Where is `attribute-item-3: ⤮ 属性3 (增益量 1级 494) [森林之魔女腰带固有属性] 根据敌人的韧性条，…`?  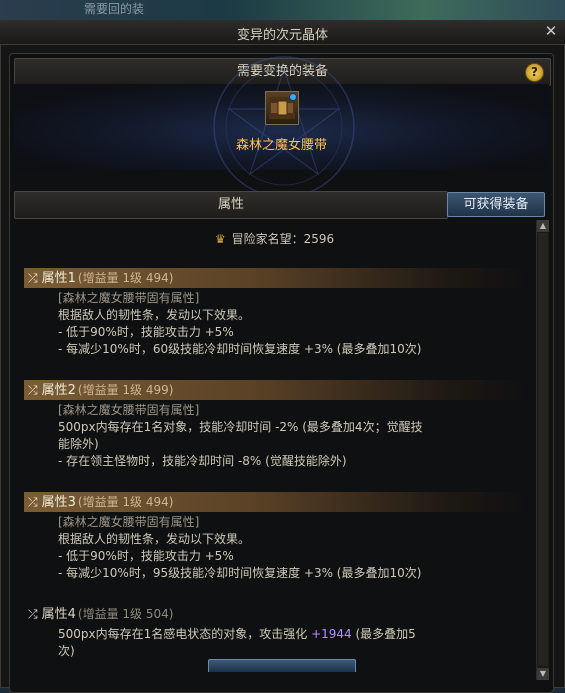 attribute-item-3: ⤮ 属性3 (增益量 1级 494) [森林之魔女腰带固有属性] 根据敌人的韧性条，… is located at coordinates (276, 537).